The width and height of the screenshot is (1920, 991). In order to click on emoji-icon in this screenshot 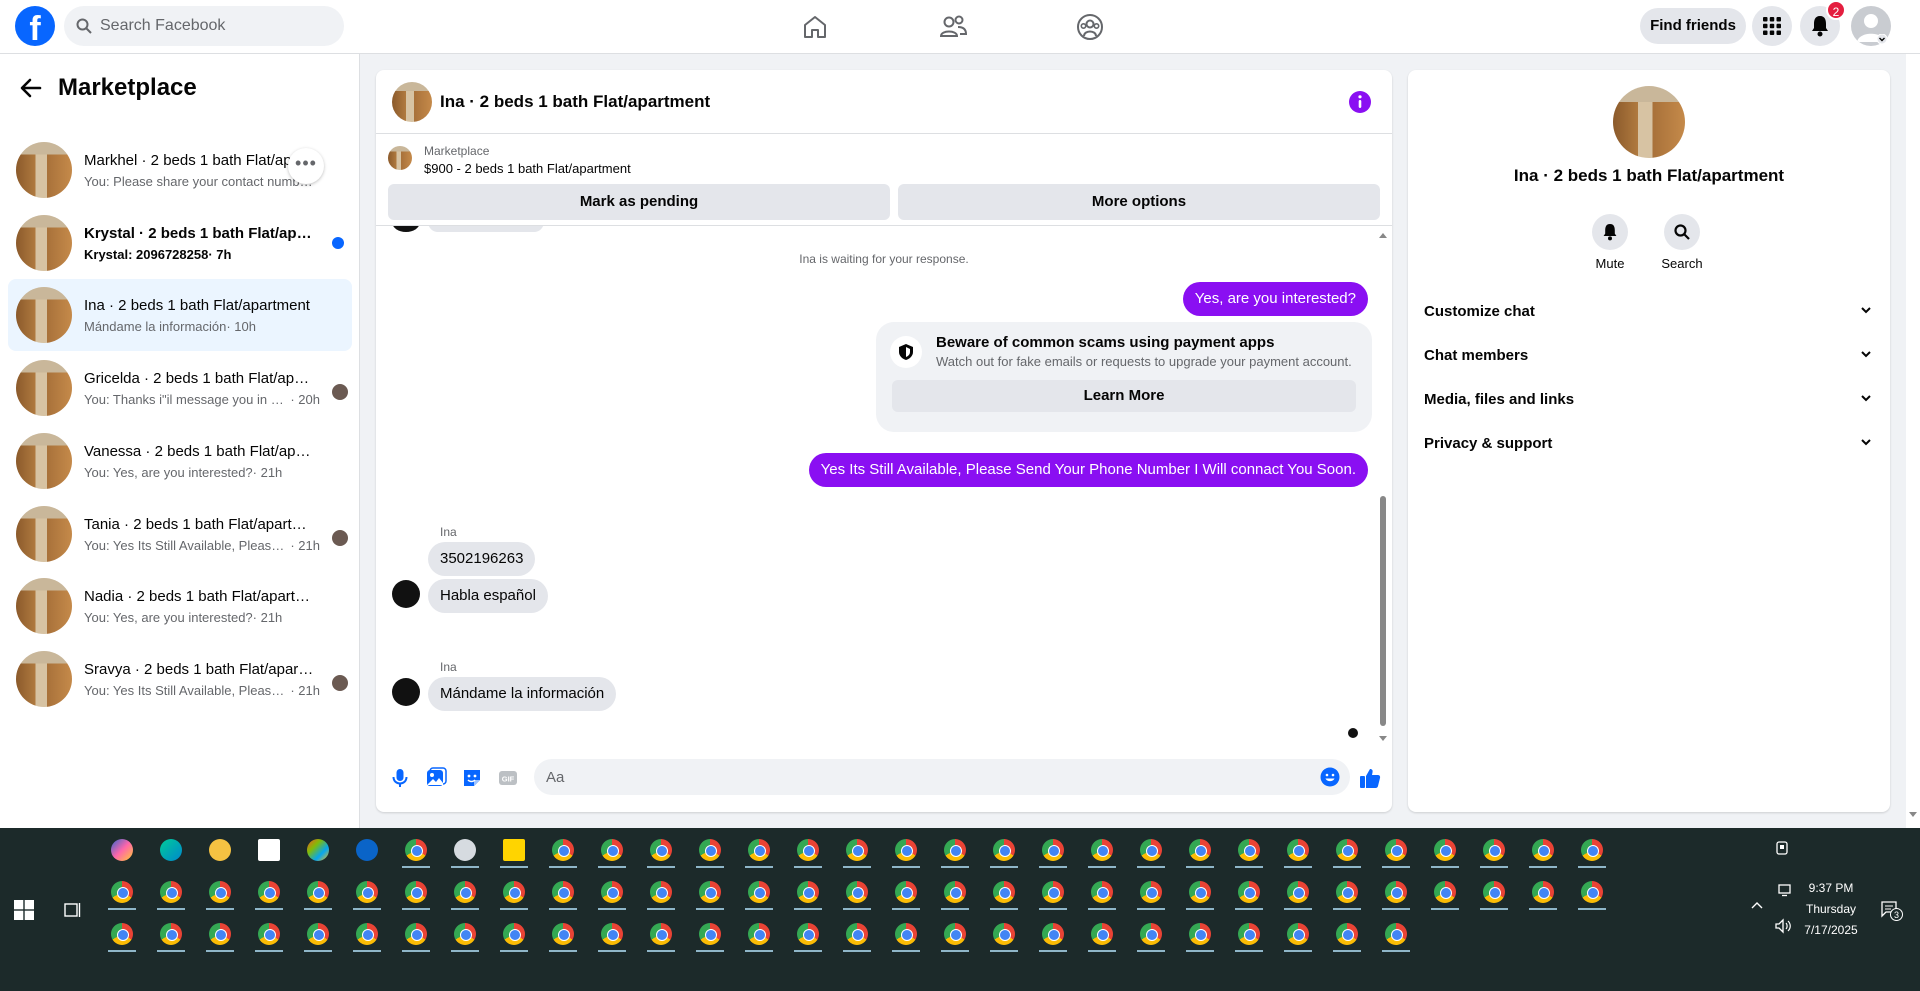, I will do `click(1330, 777)`.